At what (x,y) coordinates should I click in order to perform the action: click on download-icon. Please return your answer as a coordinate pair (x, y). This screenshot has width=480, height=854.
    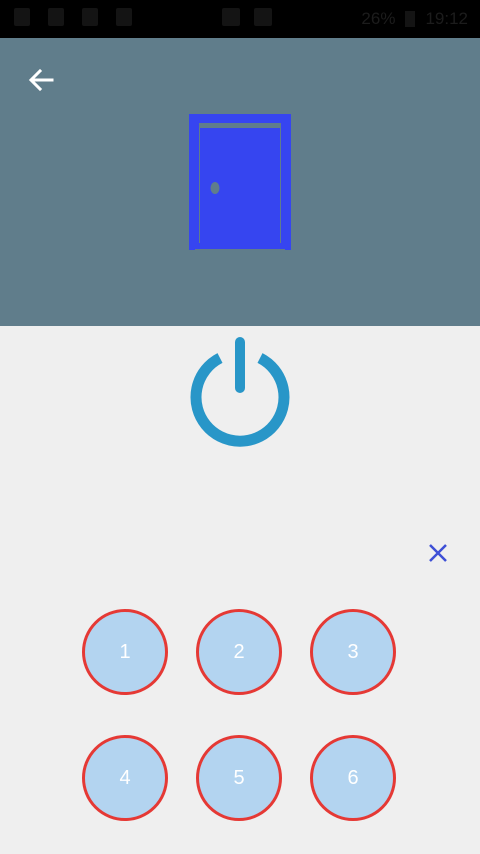
    Looking at the image, I should click on (124, 17).